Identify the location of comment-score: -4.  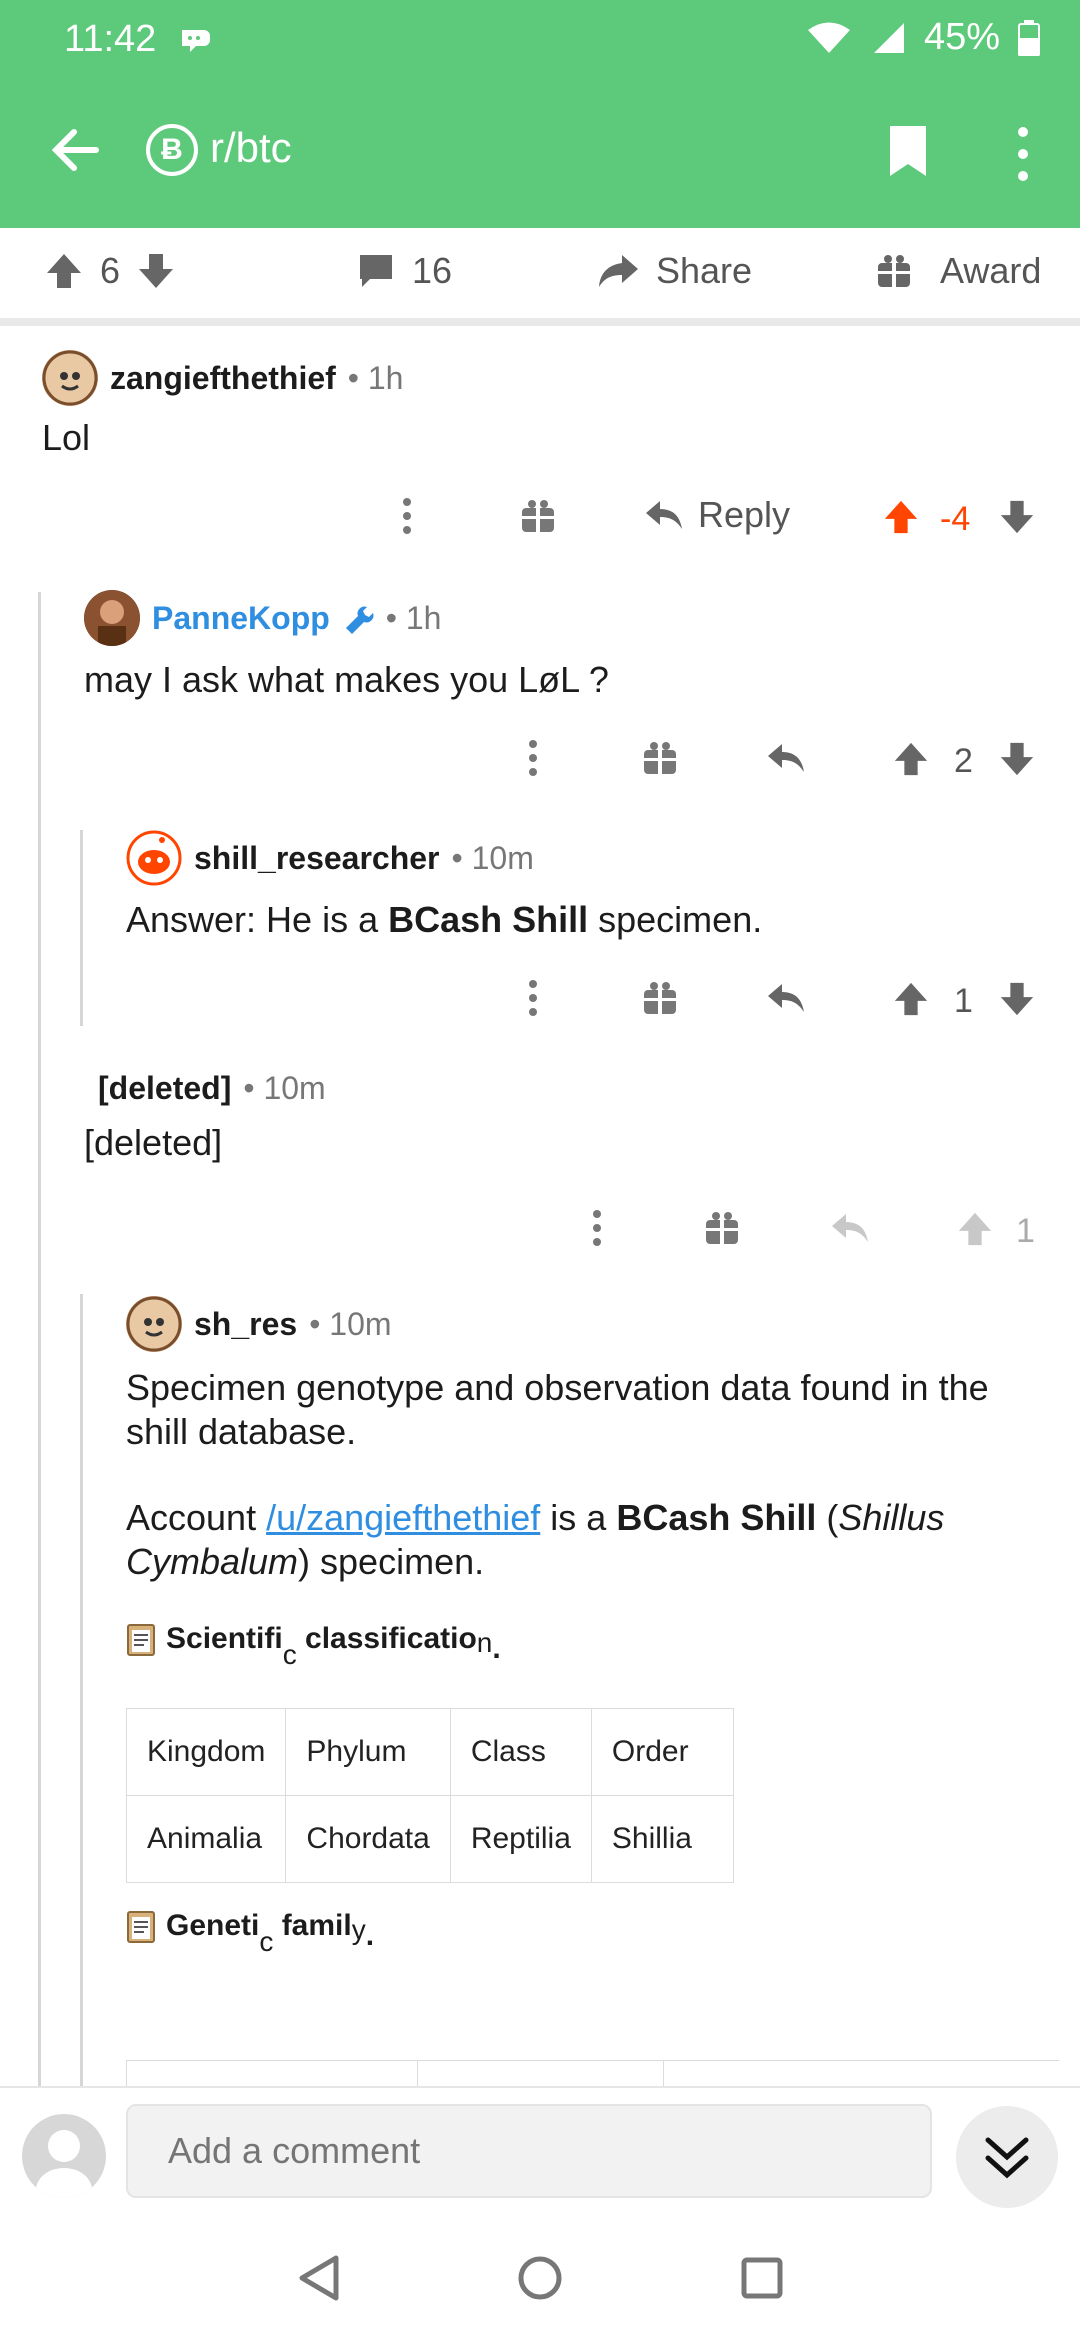
(955, 519).